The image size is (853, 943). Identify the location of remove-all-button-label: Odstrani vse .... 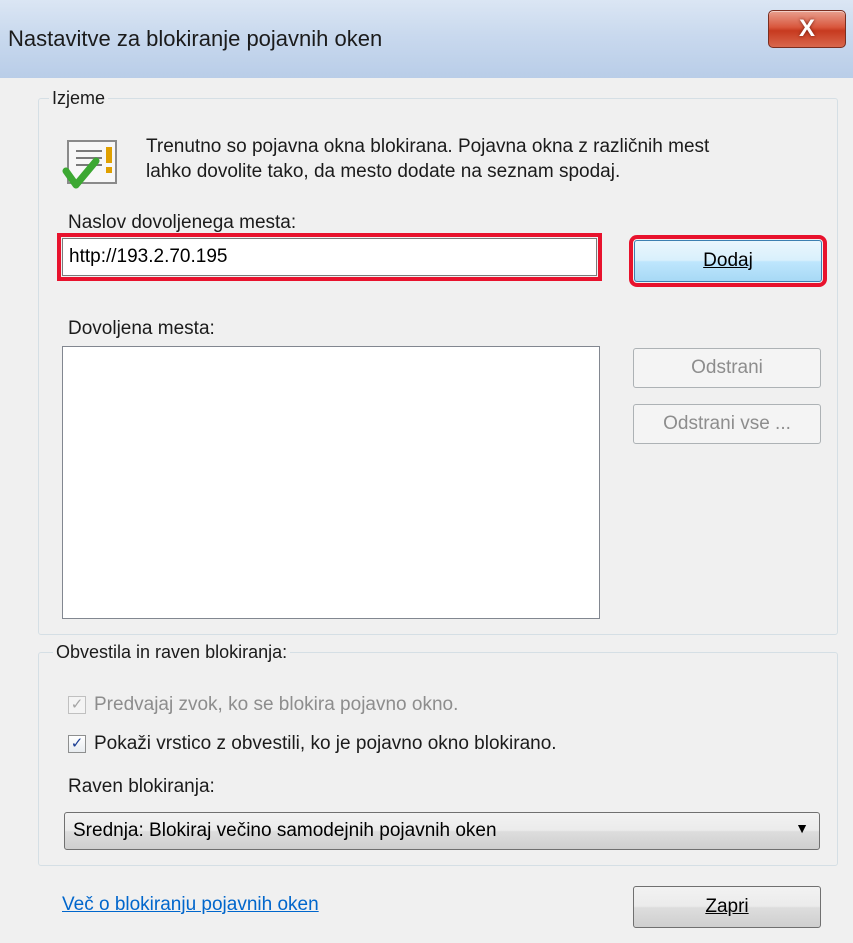
(727, 423).